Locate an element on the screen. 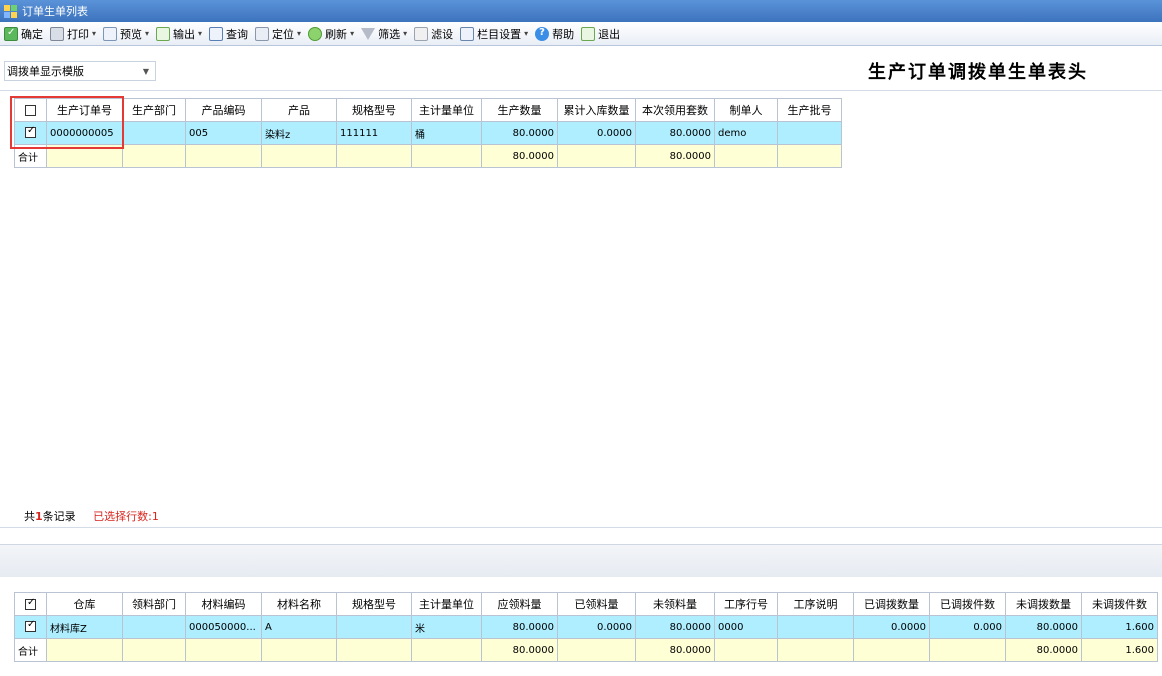 The width and height of the screenshot is (1162, 676). toolbar-button-5: 定位 ▾ is located at coordinates (278, 34).